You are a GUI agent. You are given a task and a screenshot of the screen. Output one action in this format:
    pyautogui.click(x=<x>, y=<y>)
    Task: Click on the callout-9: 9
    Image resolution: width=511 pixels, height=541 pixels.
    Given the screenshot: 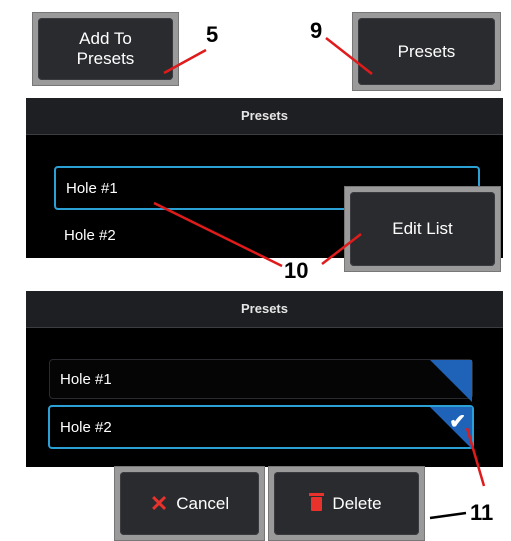 What is the action you would take?
    pyautogui.click(x=316, y=30)
    